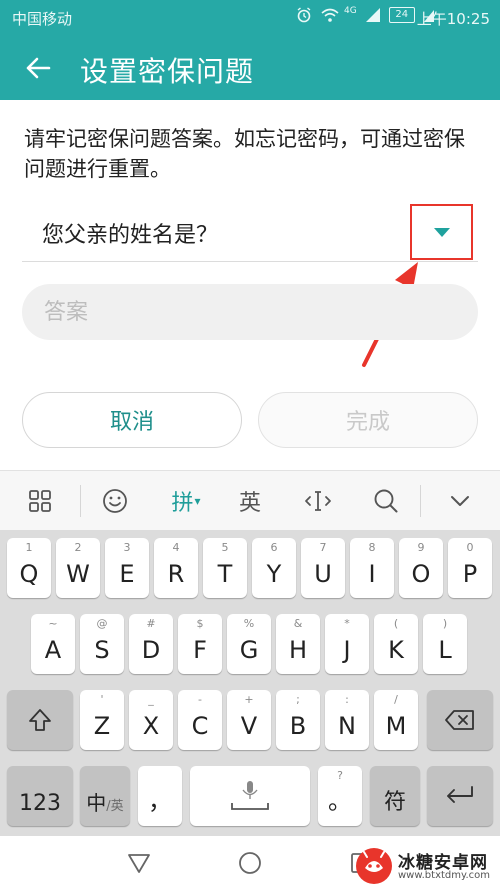  What do you see at coordinates (249, 644) in the screenshot?
I see `key-g: % G` at bounding box center [249, 644].